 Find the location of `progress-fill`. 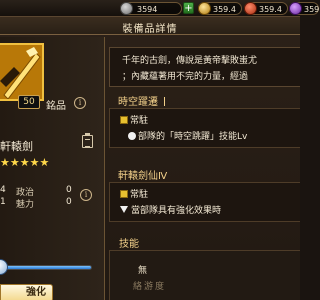

progress-fill is located at coordinates (46, 267).